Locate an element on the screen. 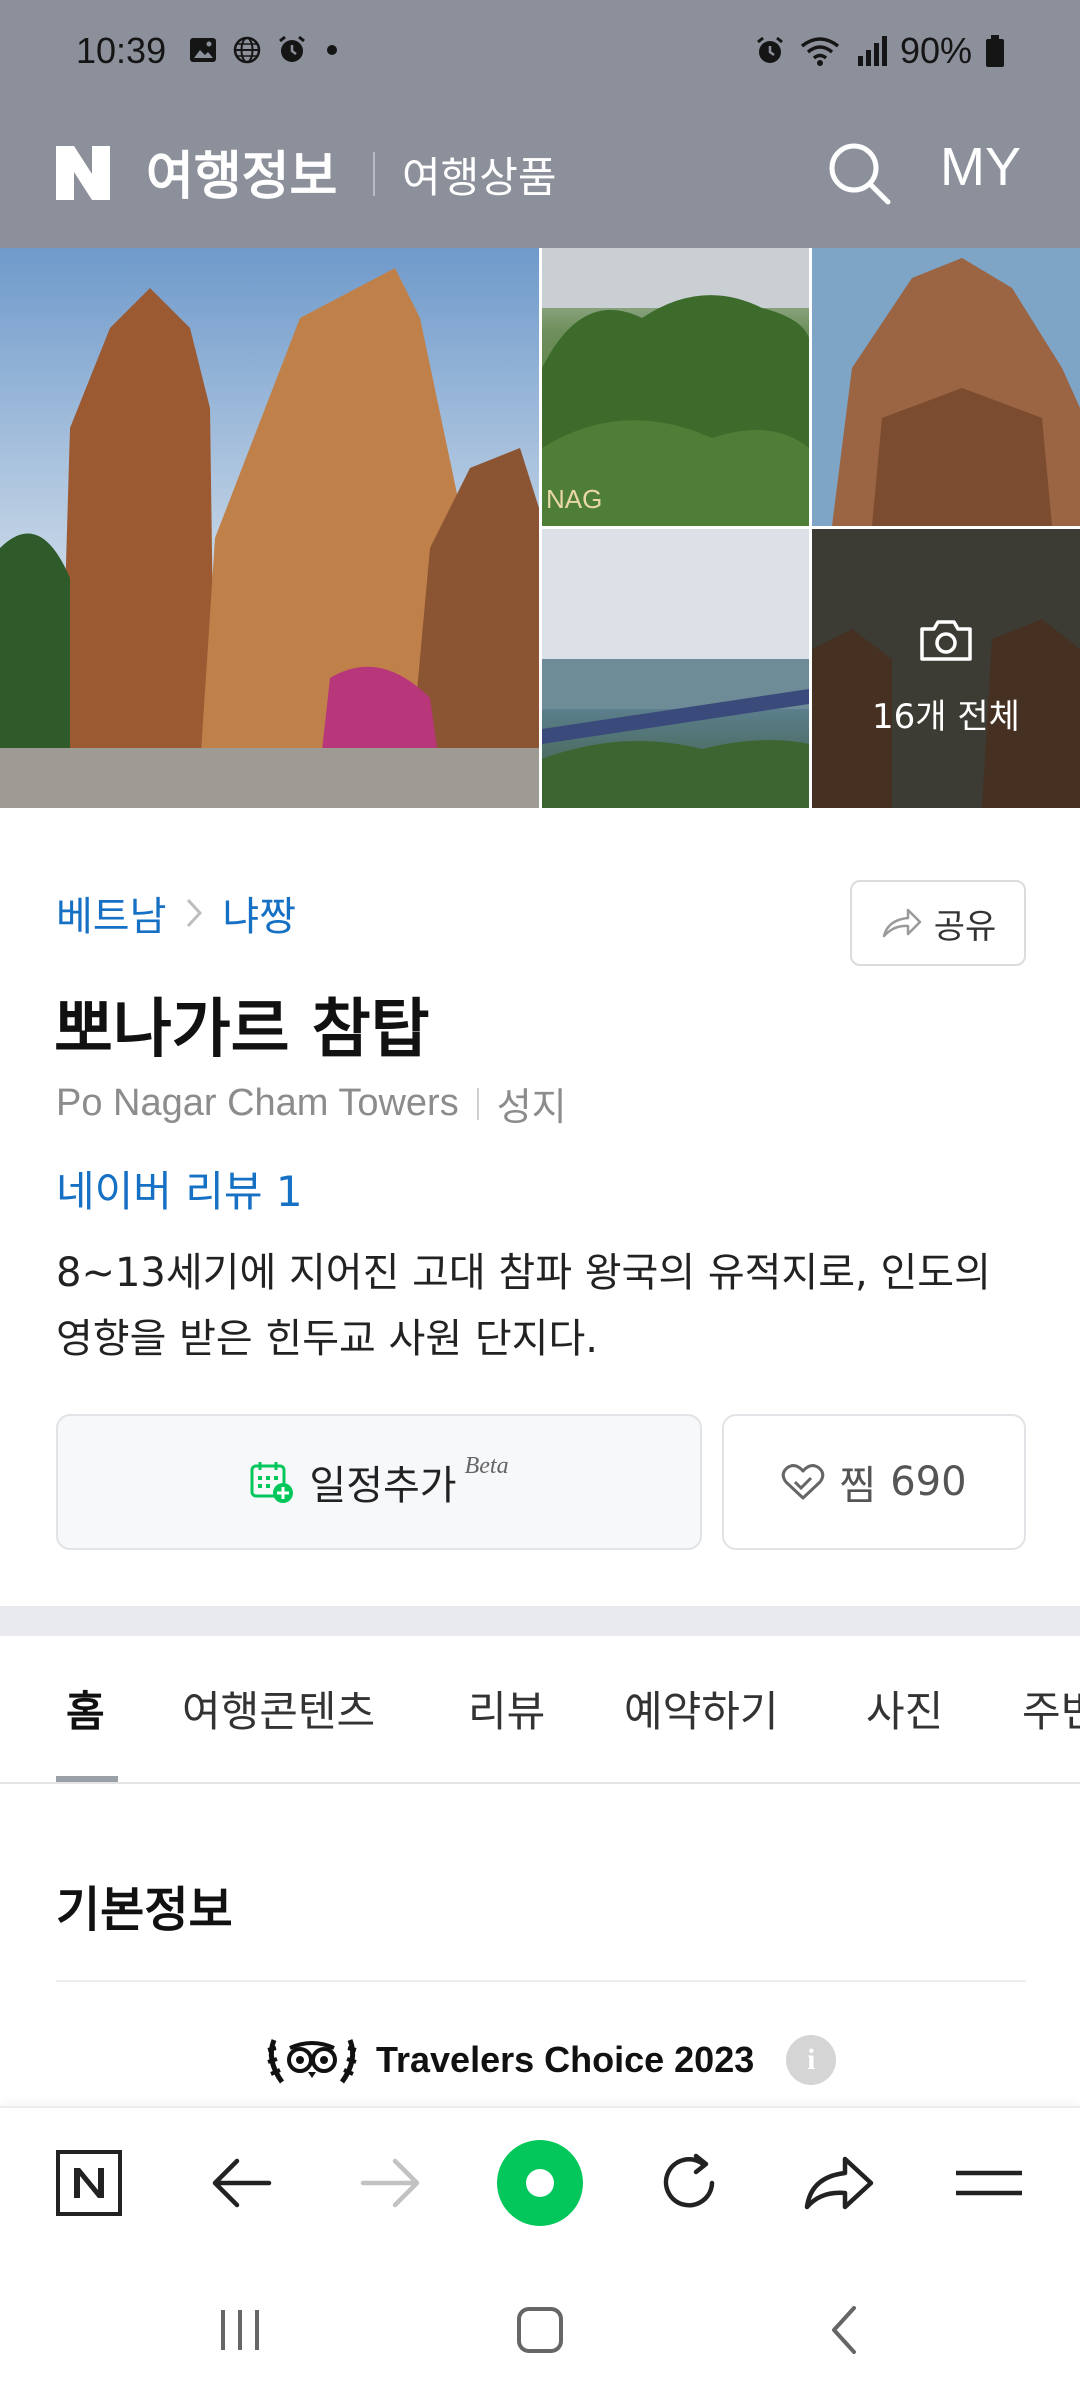 The width and height of the screenshot is (1080, 2400). menu-button is located at coordinates (989, 2183).